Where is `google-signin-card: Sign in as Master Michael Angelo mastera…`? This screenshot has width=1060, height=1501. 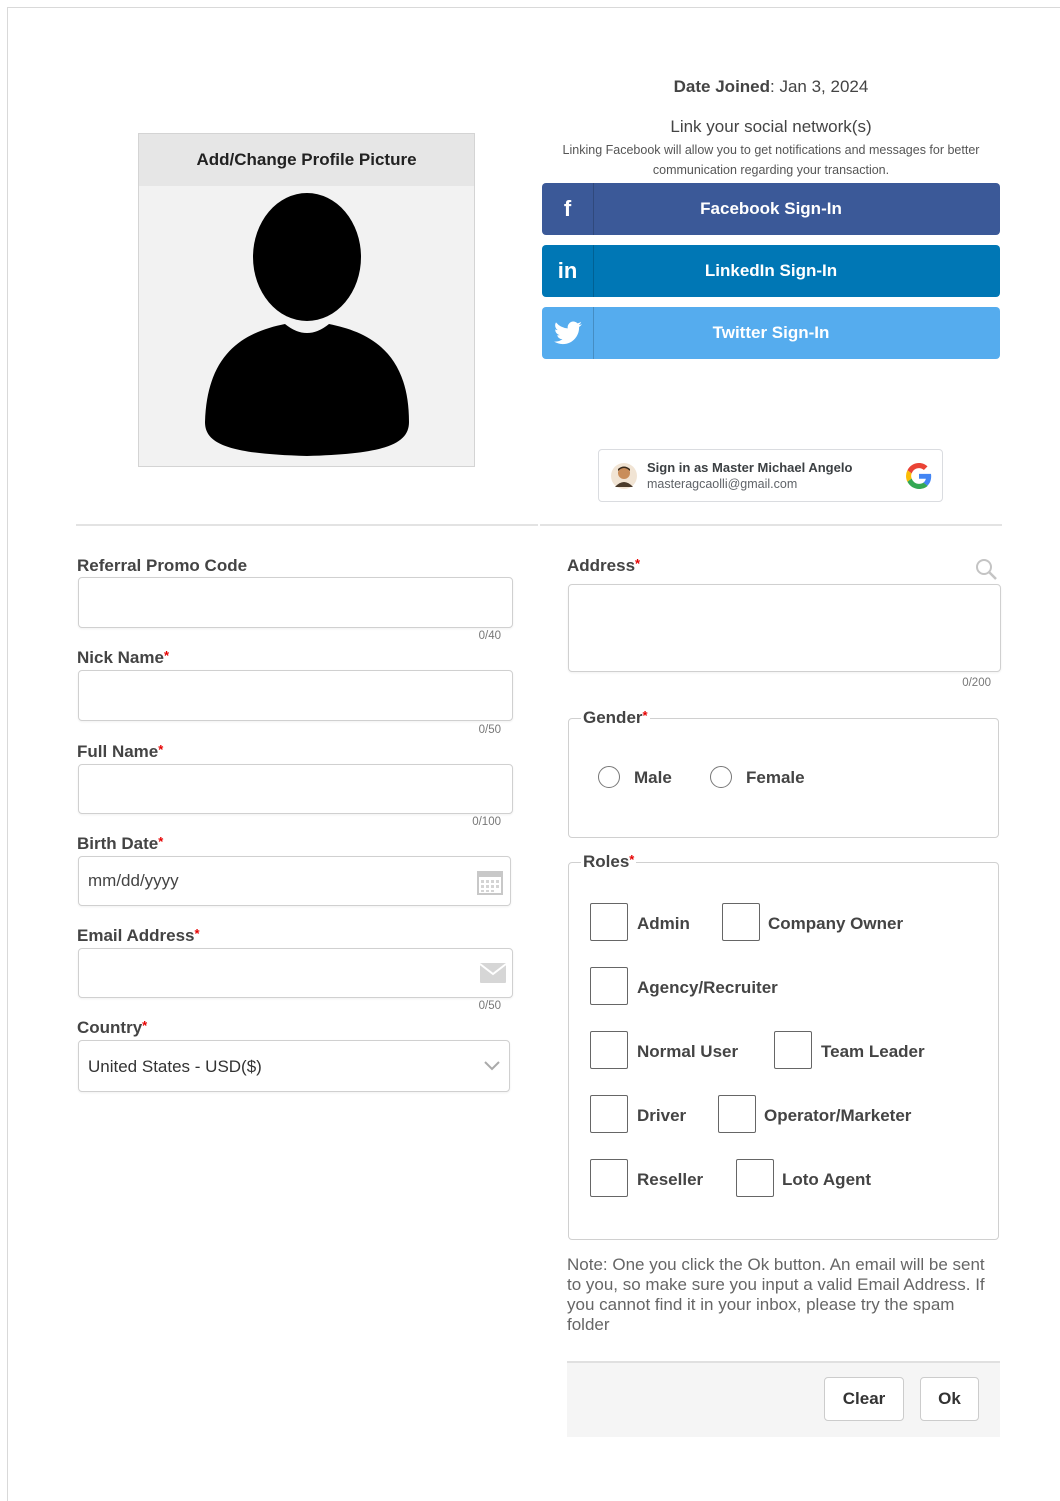
google-signin-card: Sign in as Master Michael Angelo mastera… is located at coordinates (770, 475).